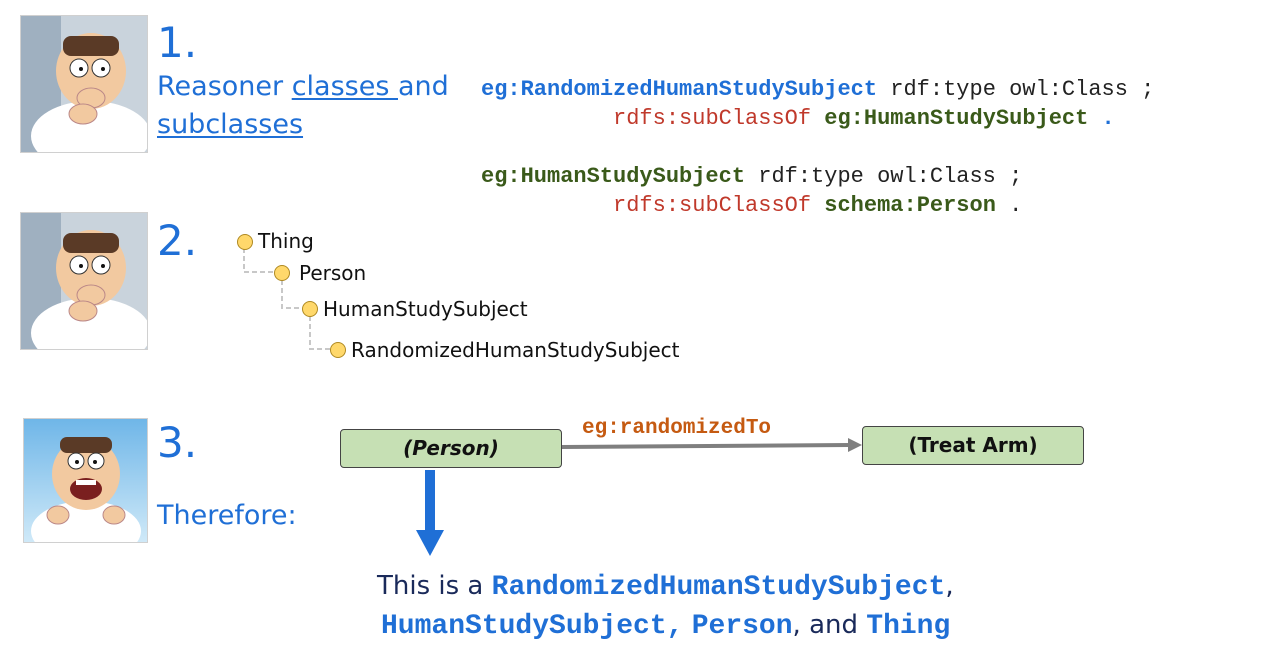 The height and width of the screenshot is (651, 1261). Describe the element at coordinates (949, 586) in the screenshot. I see `conclusion-sep-1: ,` at that location.